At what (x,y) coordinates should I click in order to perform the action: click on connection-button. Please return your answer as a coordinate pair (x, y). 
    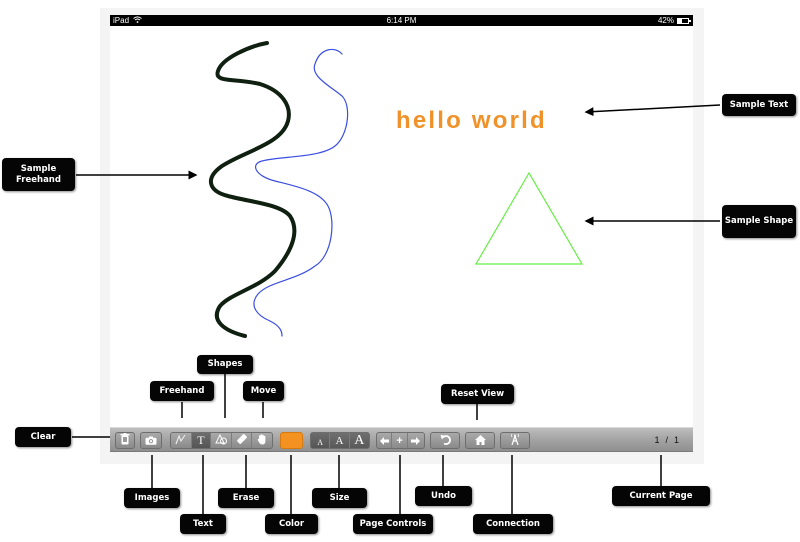
    Looking at the image, I should click on (515, 440).